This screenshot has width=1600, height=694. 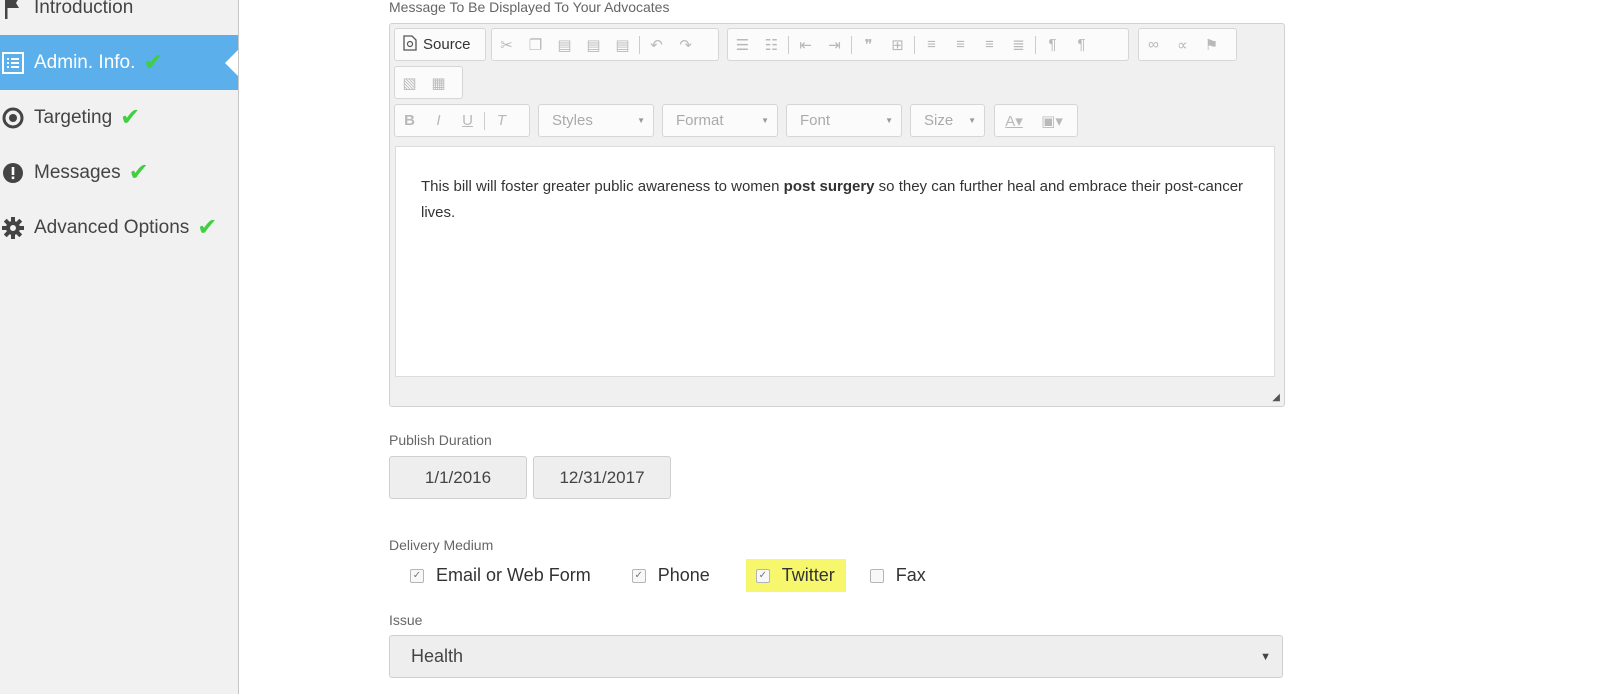 What do you see at coordinates (602, 477) in the screenshot?
I see `publish-end-date: 12/31/2017` at bounding box center [602, 477].